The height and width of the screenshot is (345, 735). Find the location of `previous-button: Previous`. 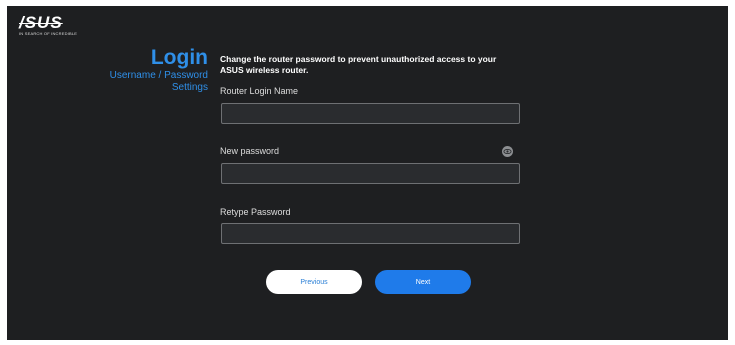

previous-button: Previous is located at coordinates (314, 282).